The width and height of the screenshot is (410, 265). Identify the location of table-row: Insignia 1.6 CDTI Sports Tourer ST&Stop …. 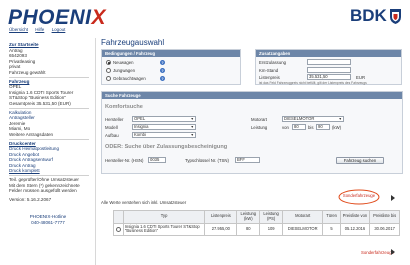
(256, 229).